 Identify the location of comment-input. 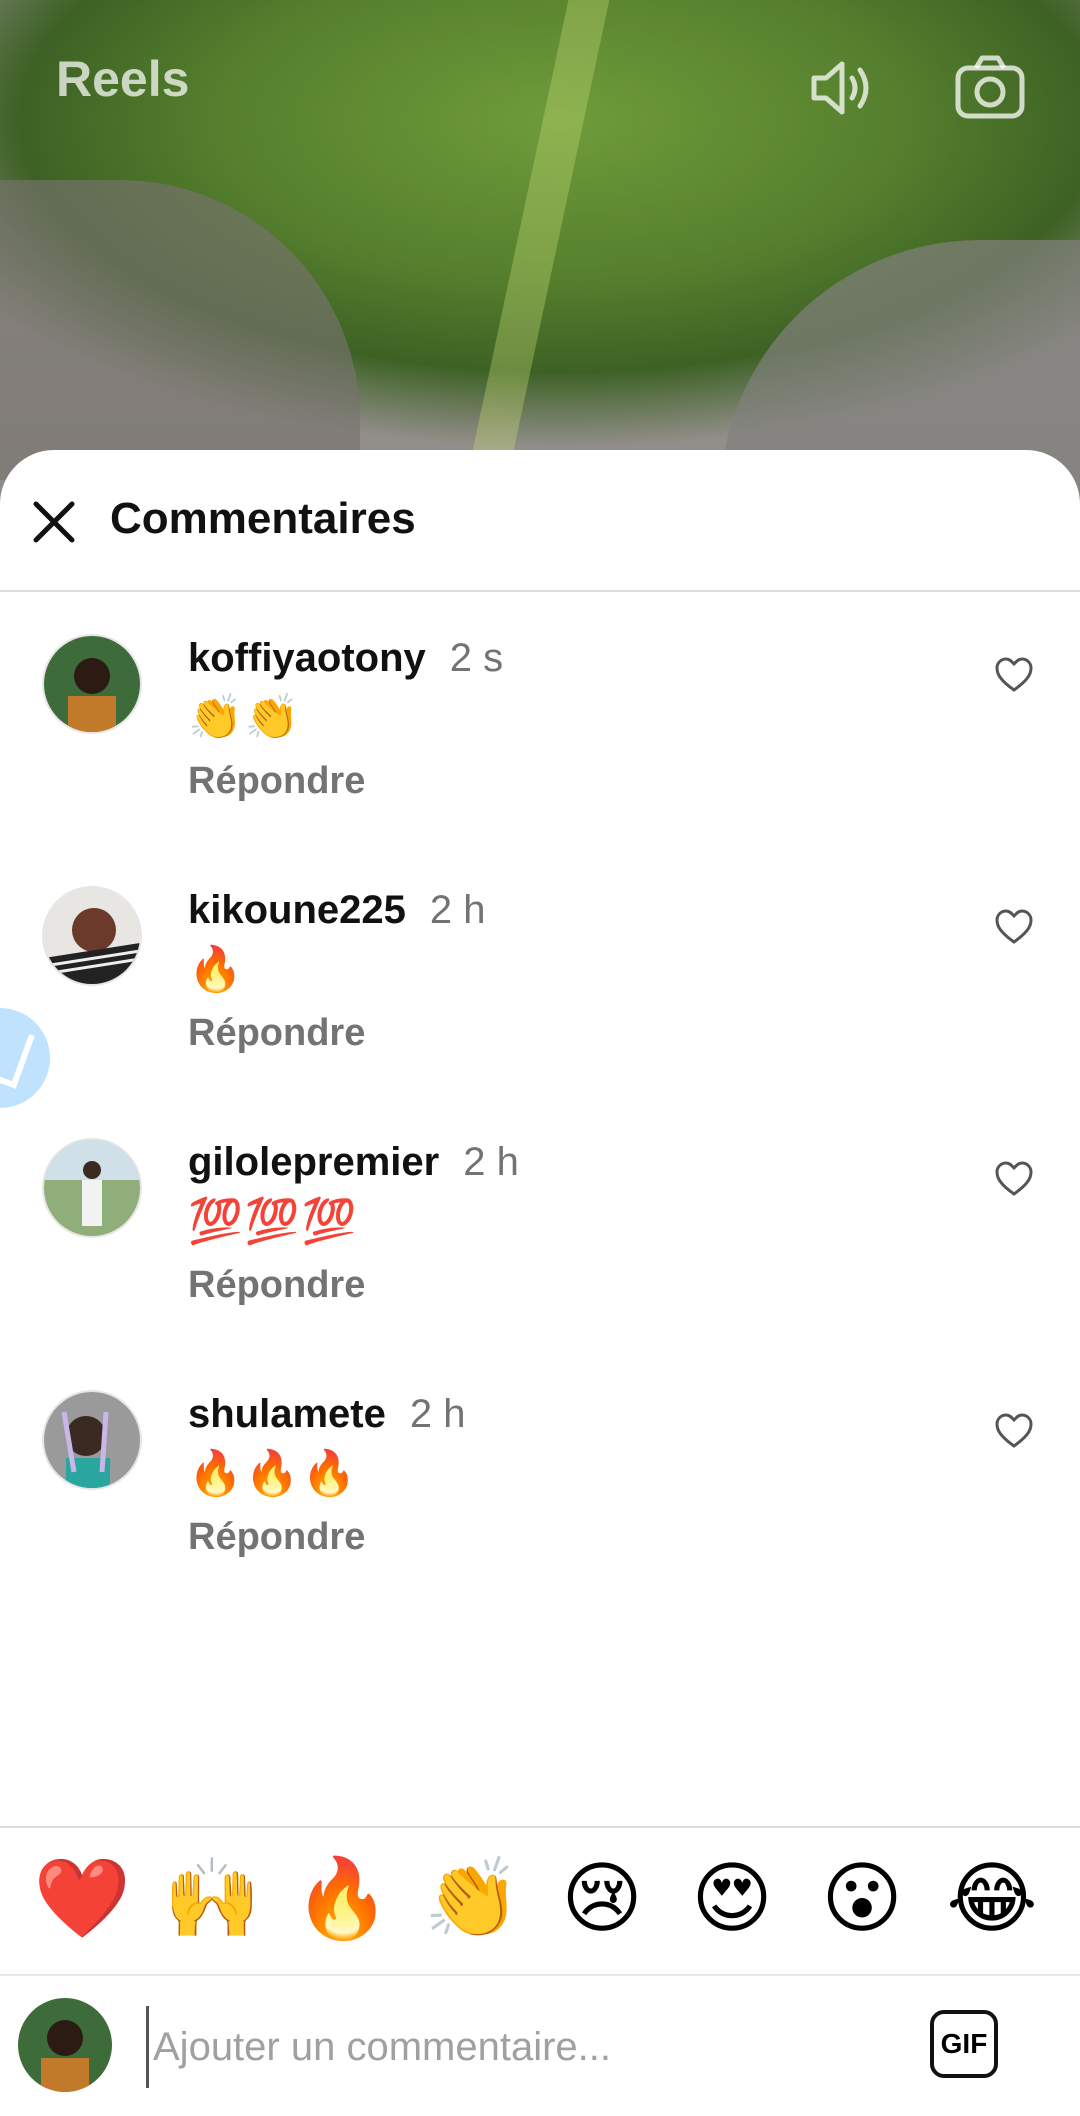
(520, 2047).